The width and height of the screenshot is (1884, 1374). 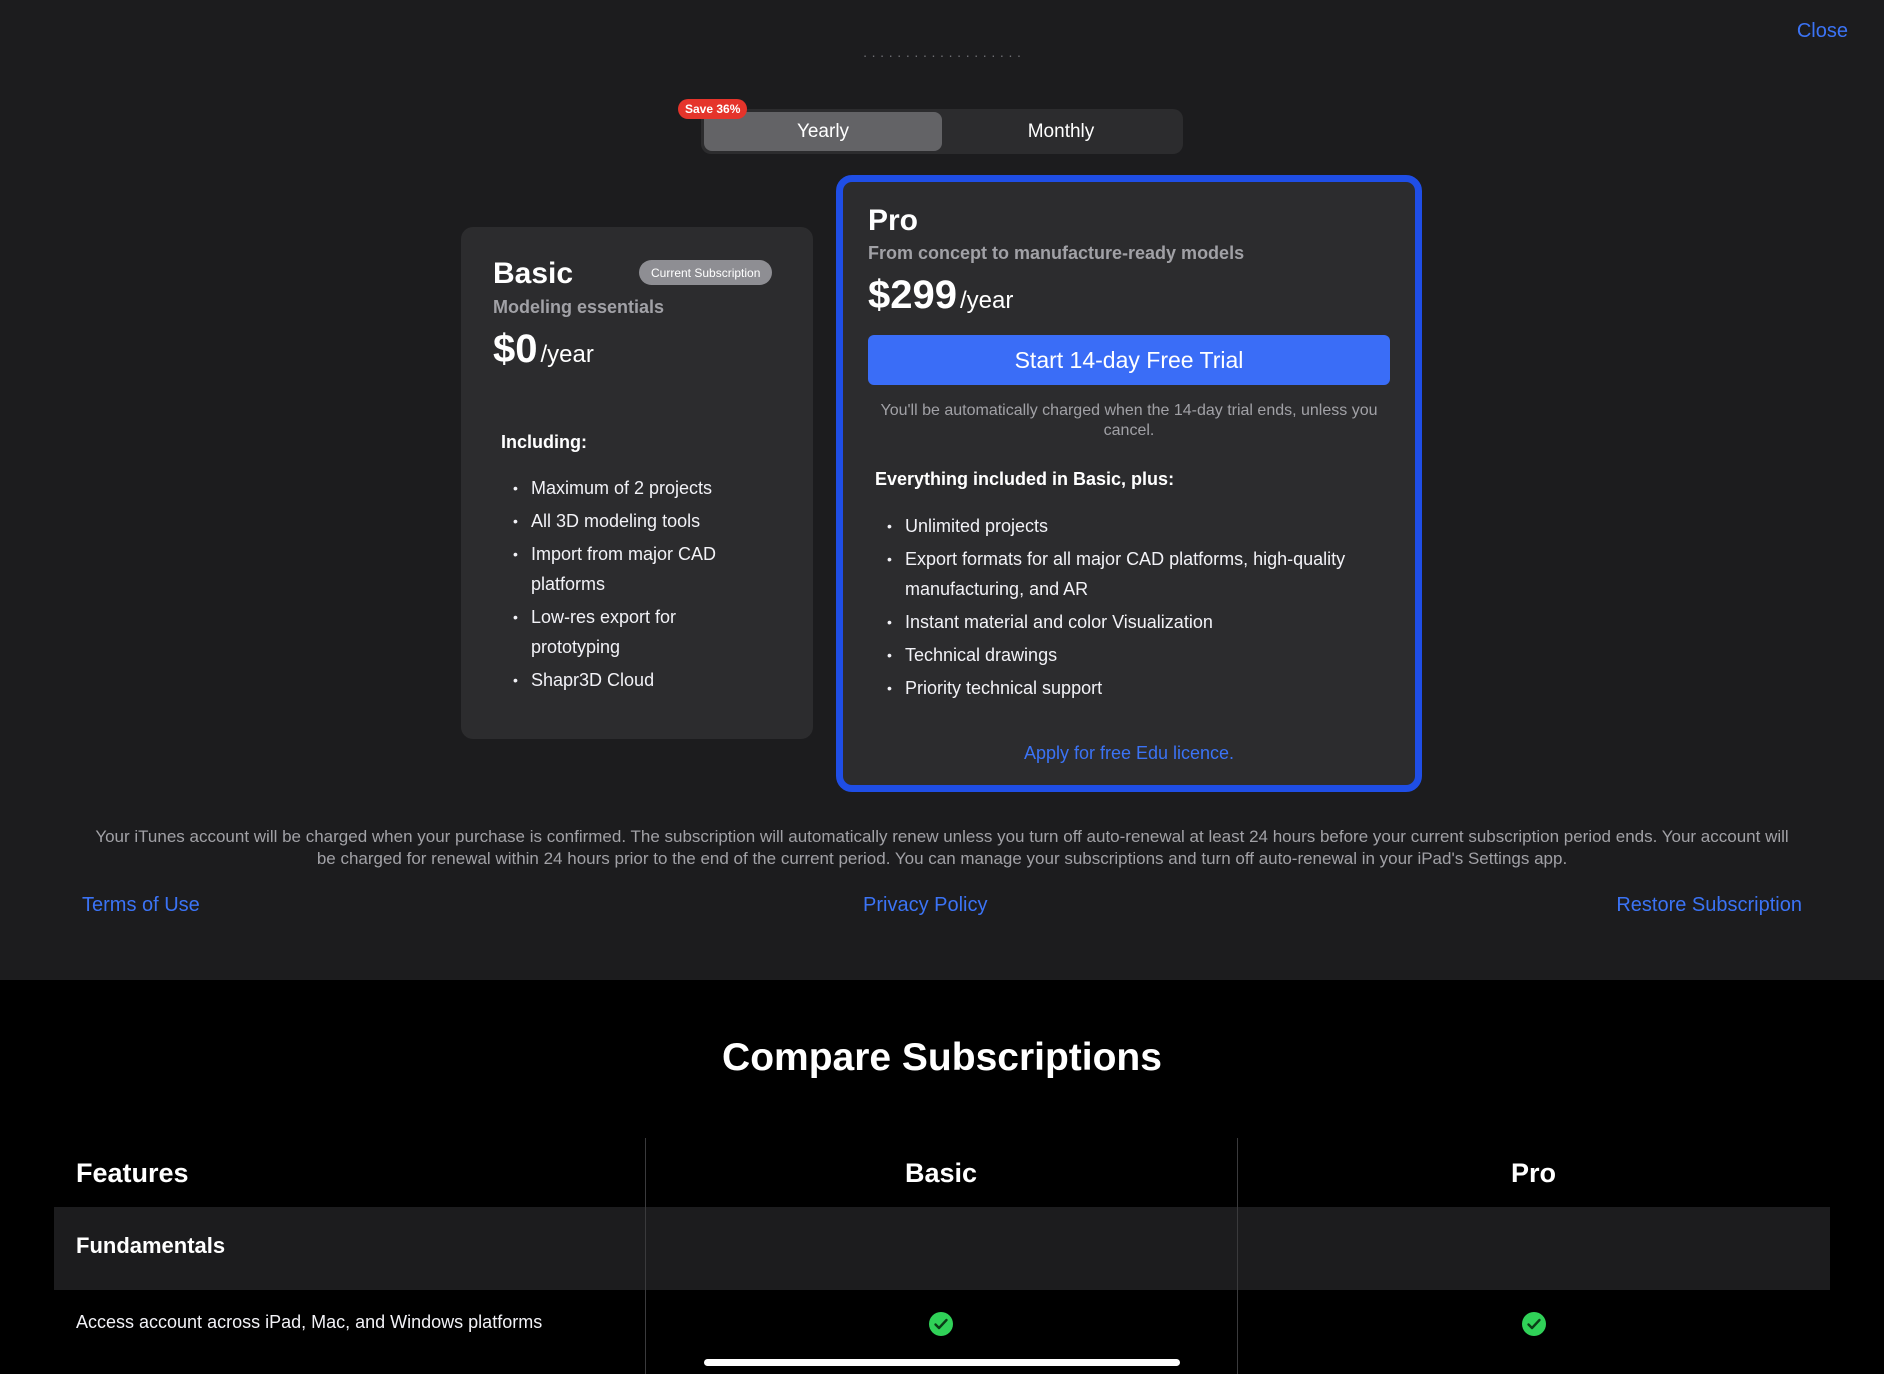 I want to click on pro-plan-price: $299 /year, so click(x=940, y=295).